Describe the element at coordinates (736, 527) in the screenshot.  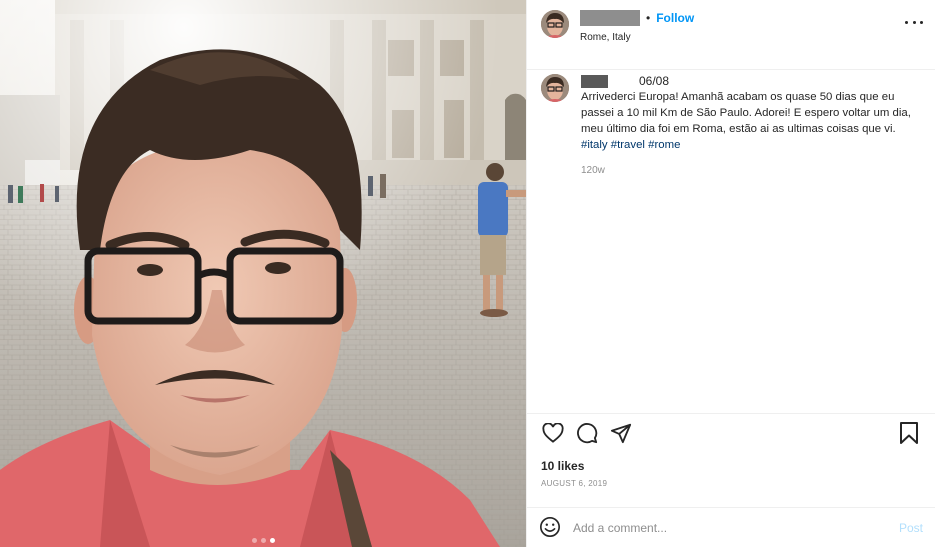
I see `comment-input` at that location.